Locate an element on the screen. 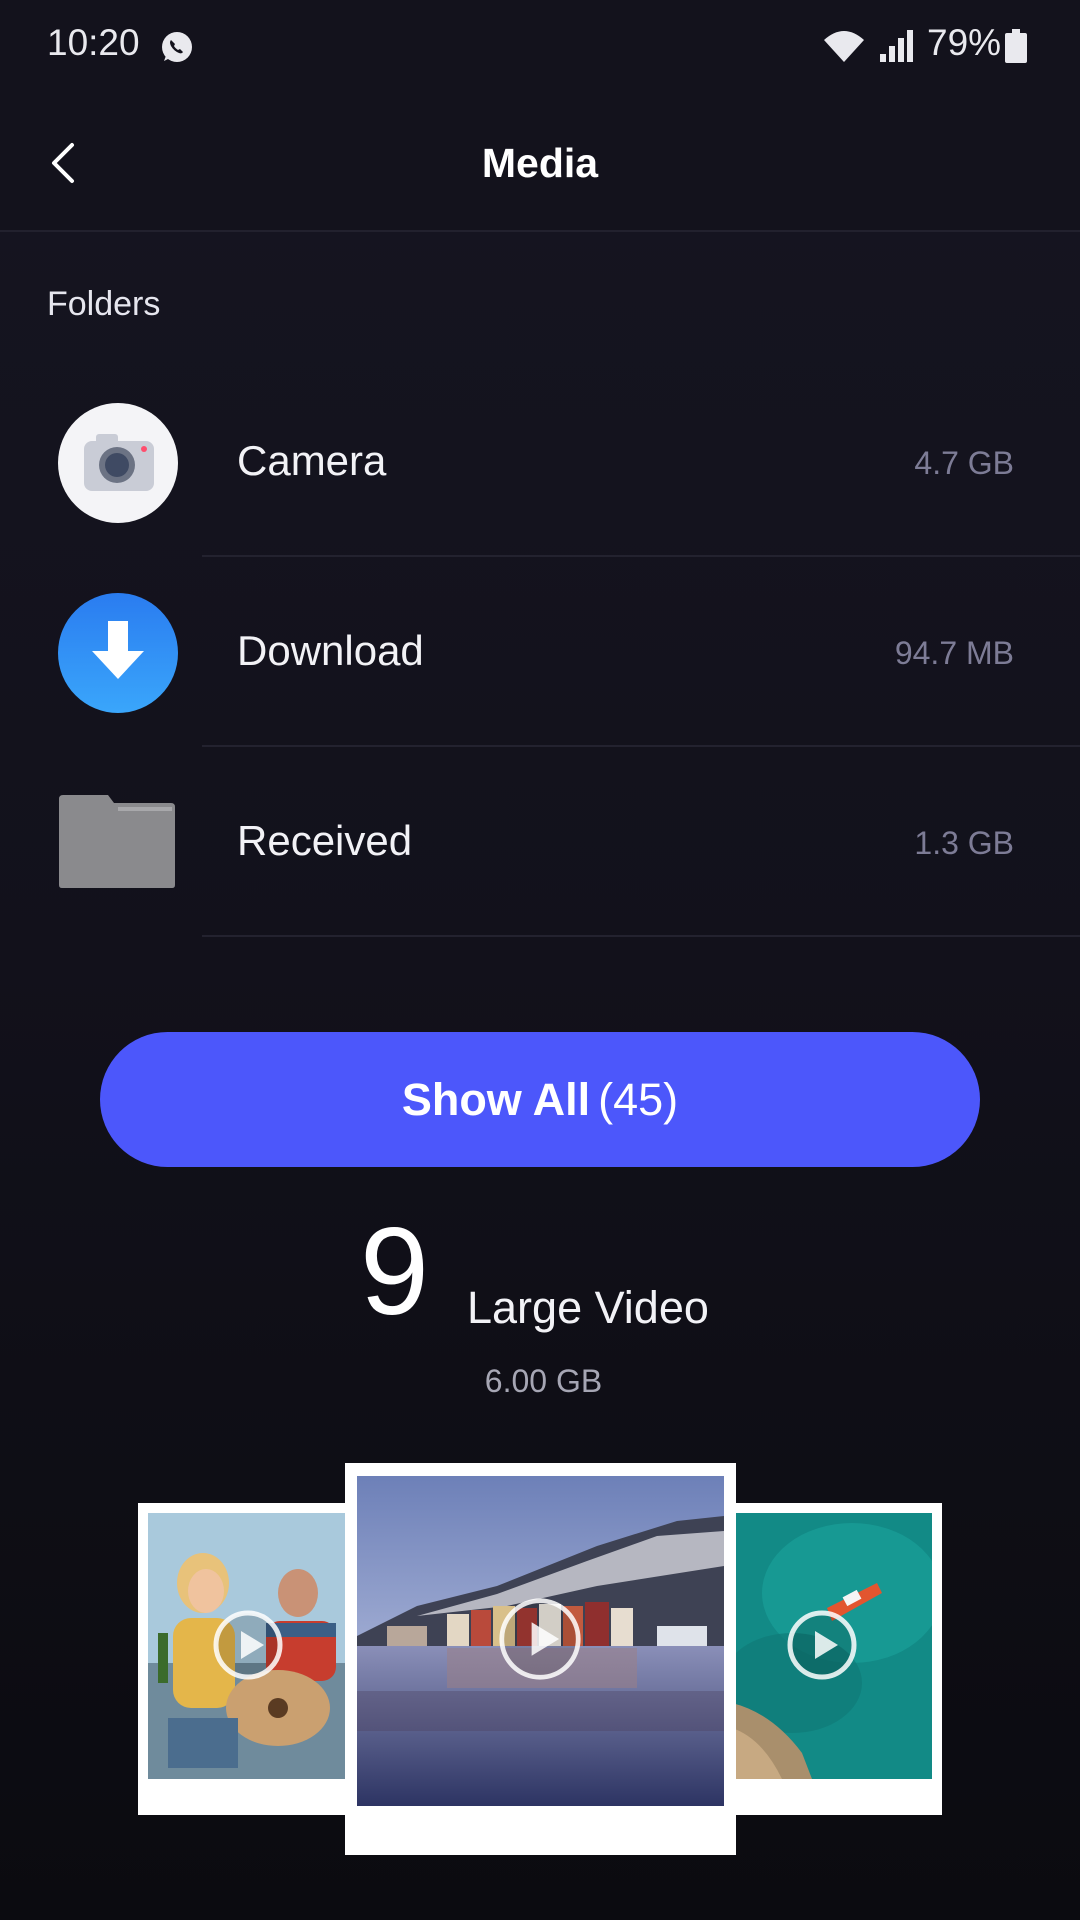 The width and height of the screenshot is (1080, 1920). show-all-button: Show All (45) is located at coordinates (540, 1099).